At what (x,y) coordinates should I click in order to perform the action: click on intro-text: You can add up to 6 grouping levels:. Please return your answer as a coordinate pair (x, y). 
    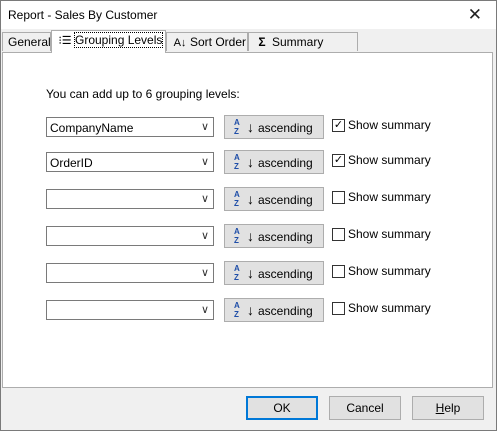
    Looking at the image, I should click on (143, 94).